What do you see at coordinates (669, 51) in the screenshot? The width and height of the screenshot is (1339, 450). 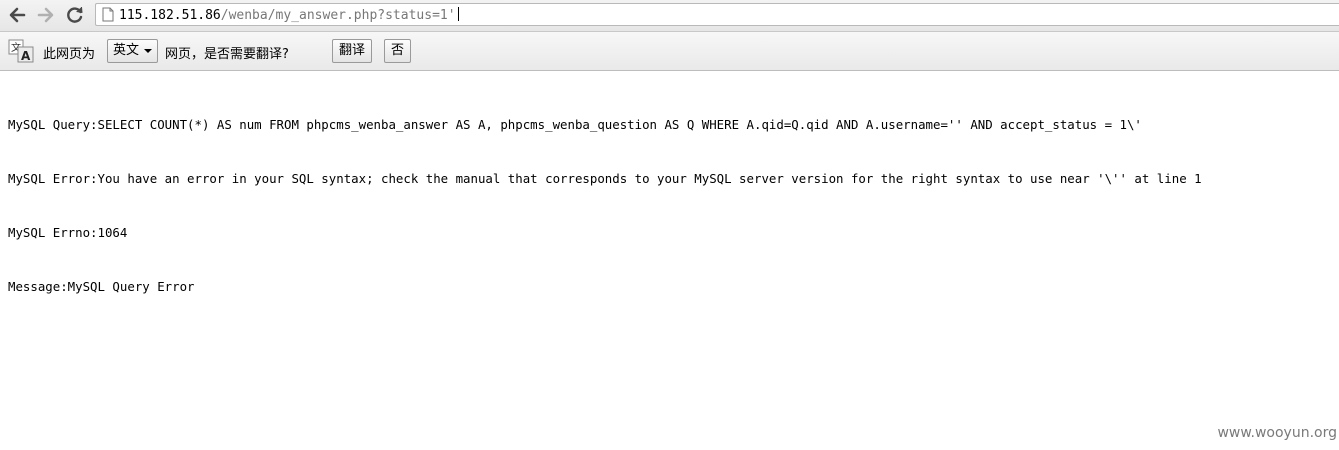 I see `translate-infobar: 文 A 此网页为 英文 网页，是否需要翻译? 翻译 否` at bounding box center [669, 51].